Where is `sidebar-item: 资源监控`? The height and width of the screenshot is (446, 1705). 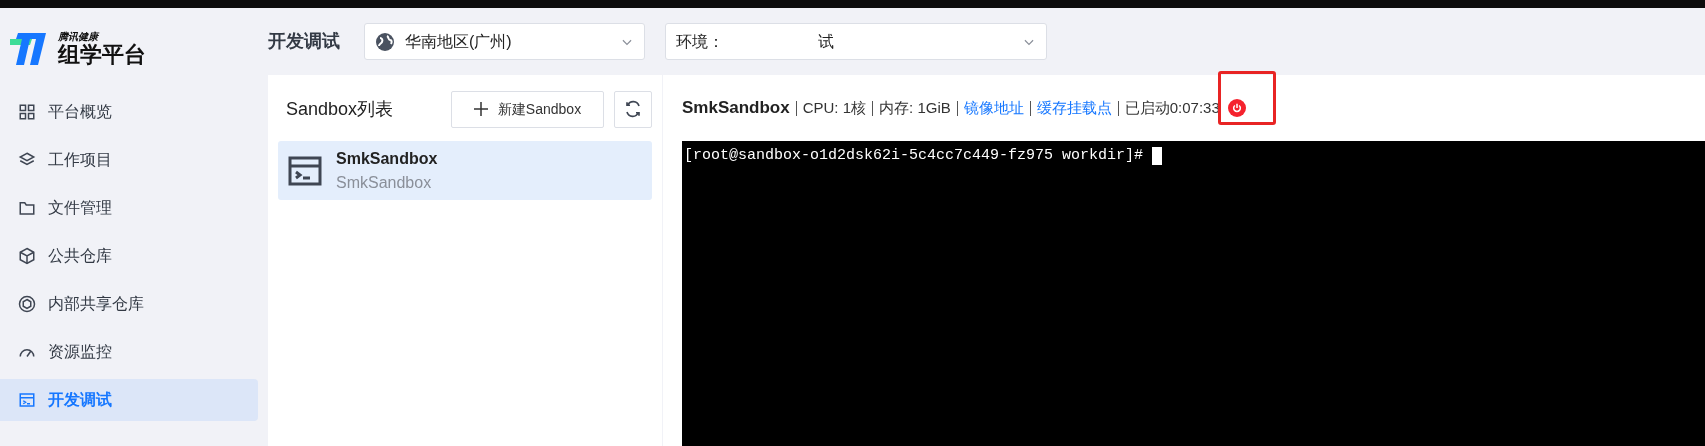 sidebar-item: 资源监控 is located at coordinates (129, 352).